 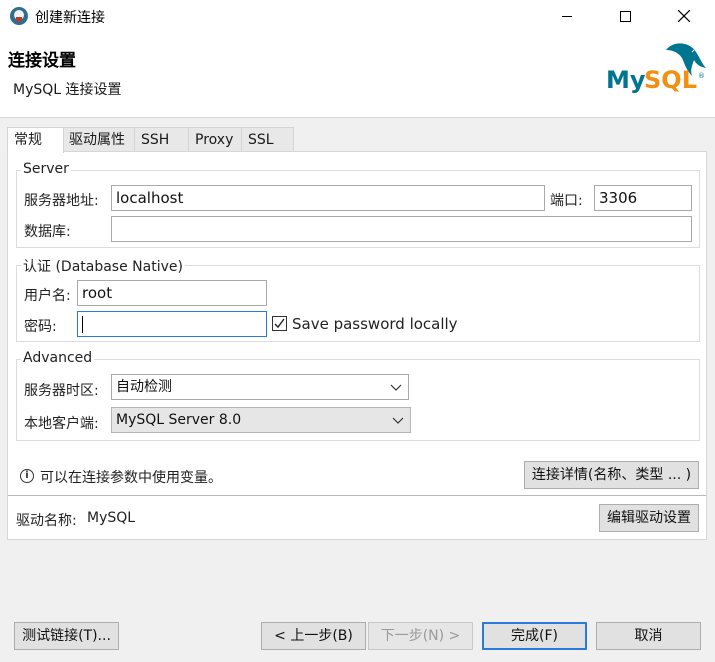 I want to click on tab-driver-properties: 驱动属性, so click(x=98, y=139).